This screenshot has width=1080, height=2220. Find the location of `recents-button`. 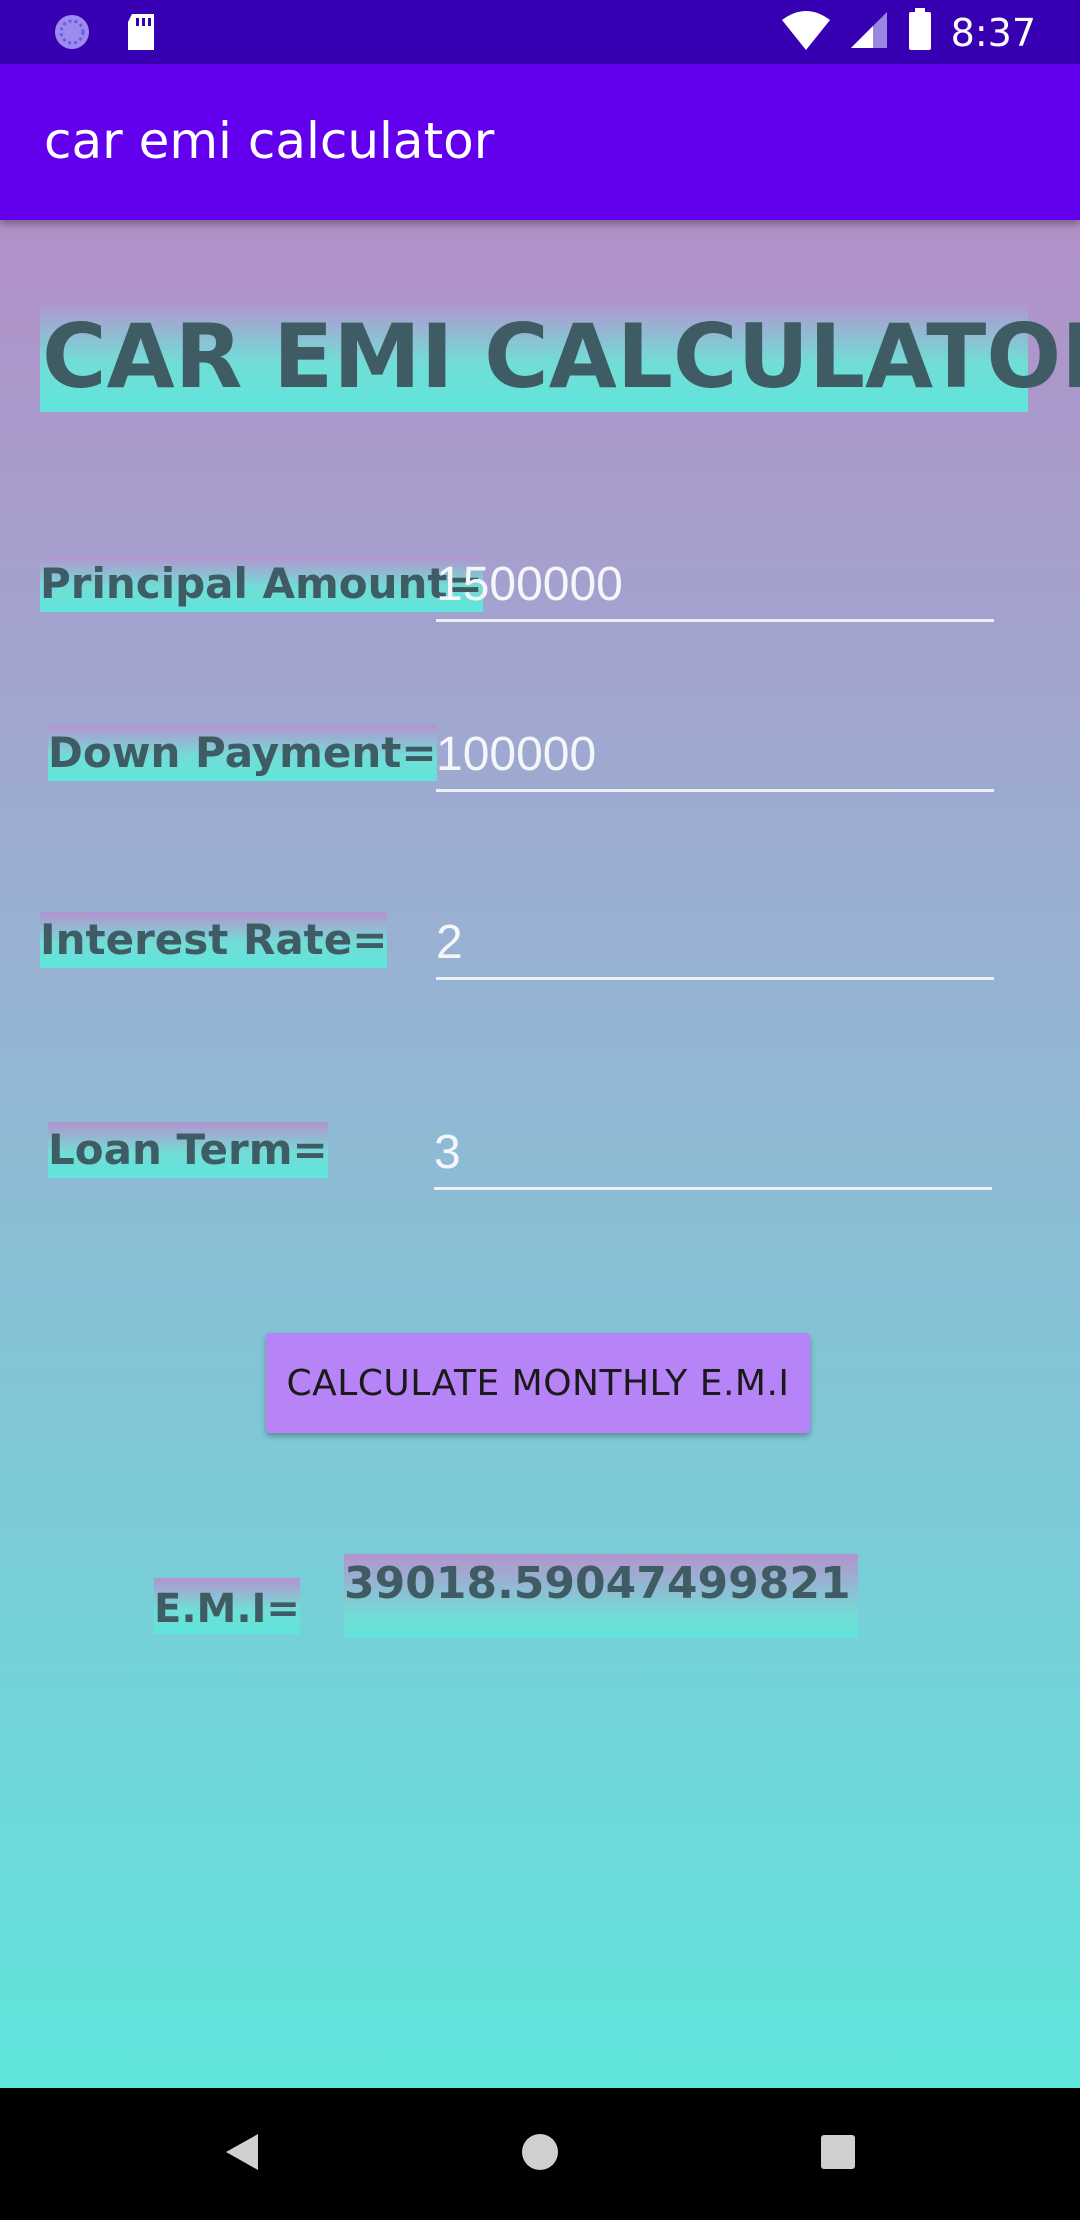

recents-button is located at coordinates (838, 2154).